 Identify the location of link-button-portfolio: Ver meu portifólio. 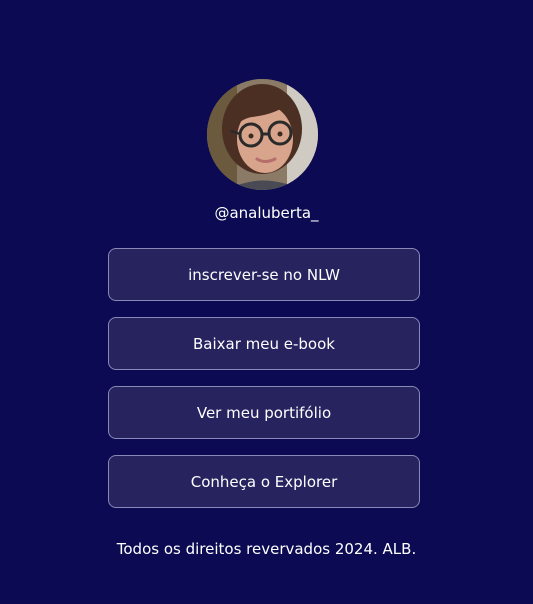
(264, 412).